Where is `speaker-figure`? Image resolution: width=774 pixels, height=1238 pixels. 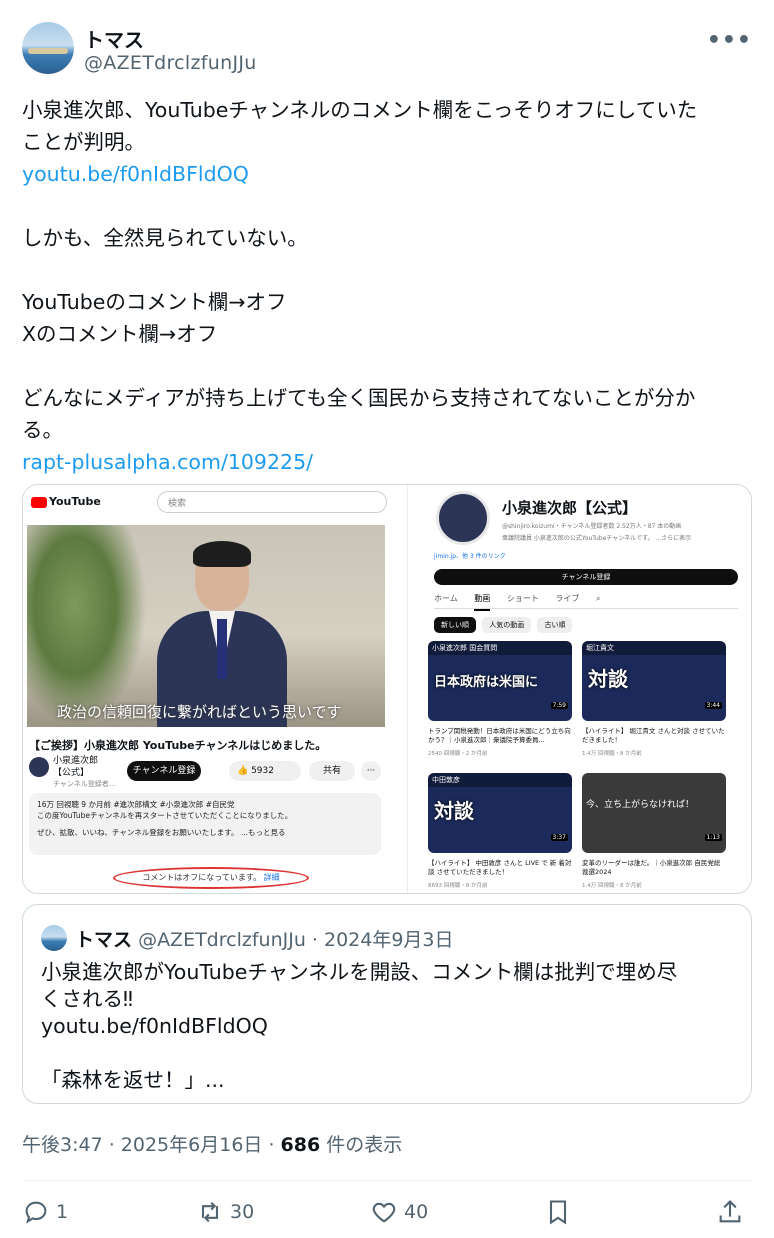 speaker-figure is located at coordinates (222, 634).